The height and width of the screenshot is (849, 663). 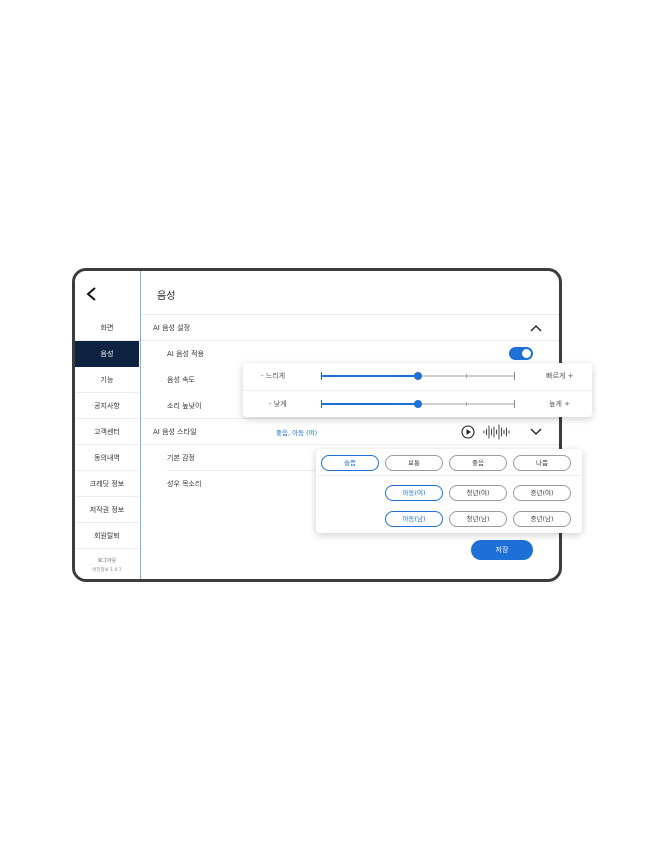 What do you see at coordinates (468, 432) in the screenshot?
I see `play-icon` at bounding box center [468, 432].